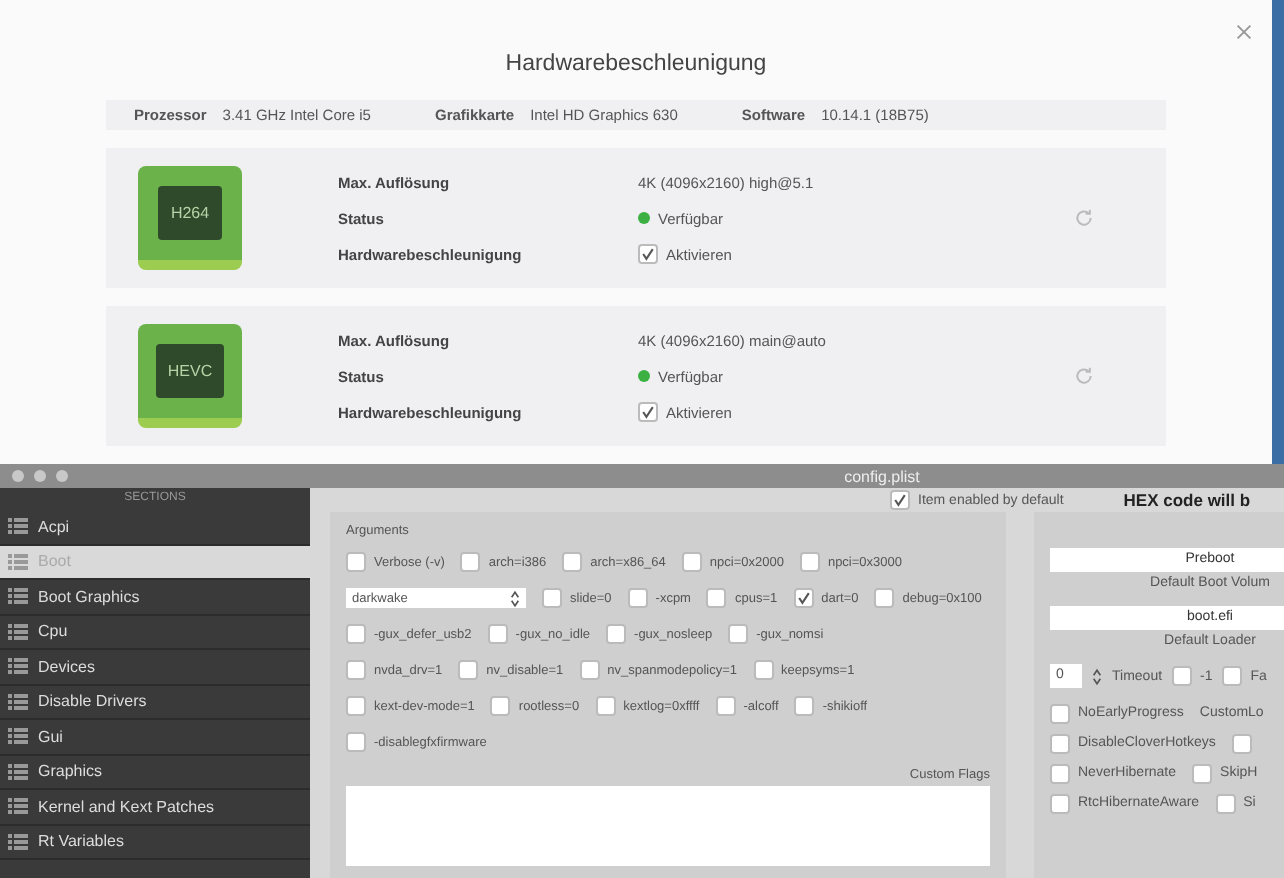 The width and height of the screenshot is (1284, 878). What do you see at coordinates (190, 371) in the screenshot?
I see `chip-label: HEVC` at bounding box center [190, 371].